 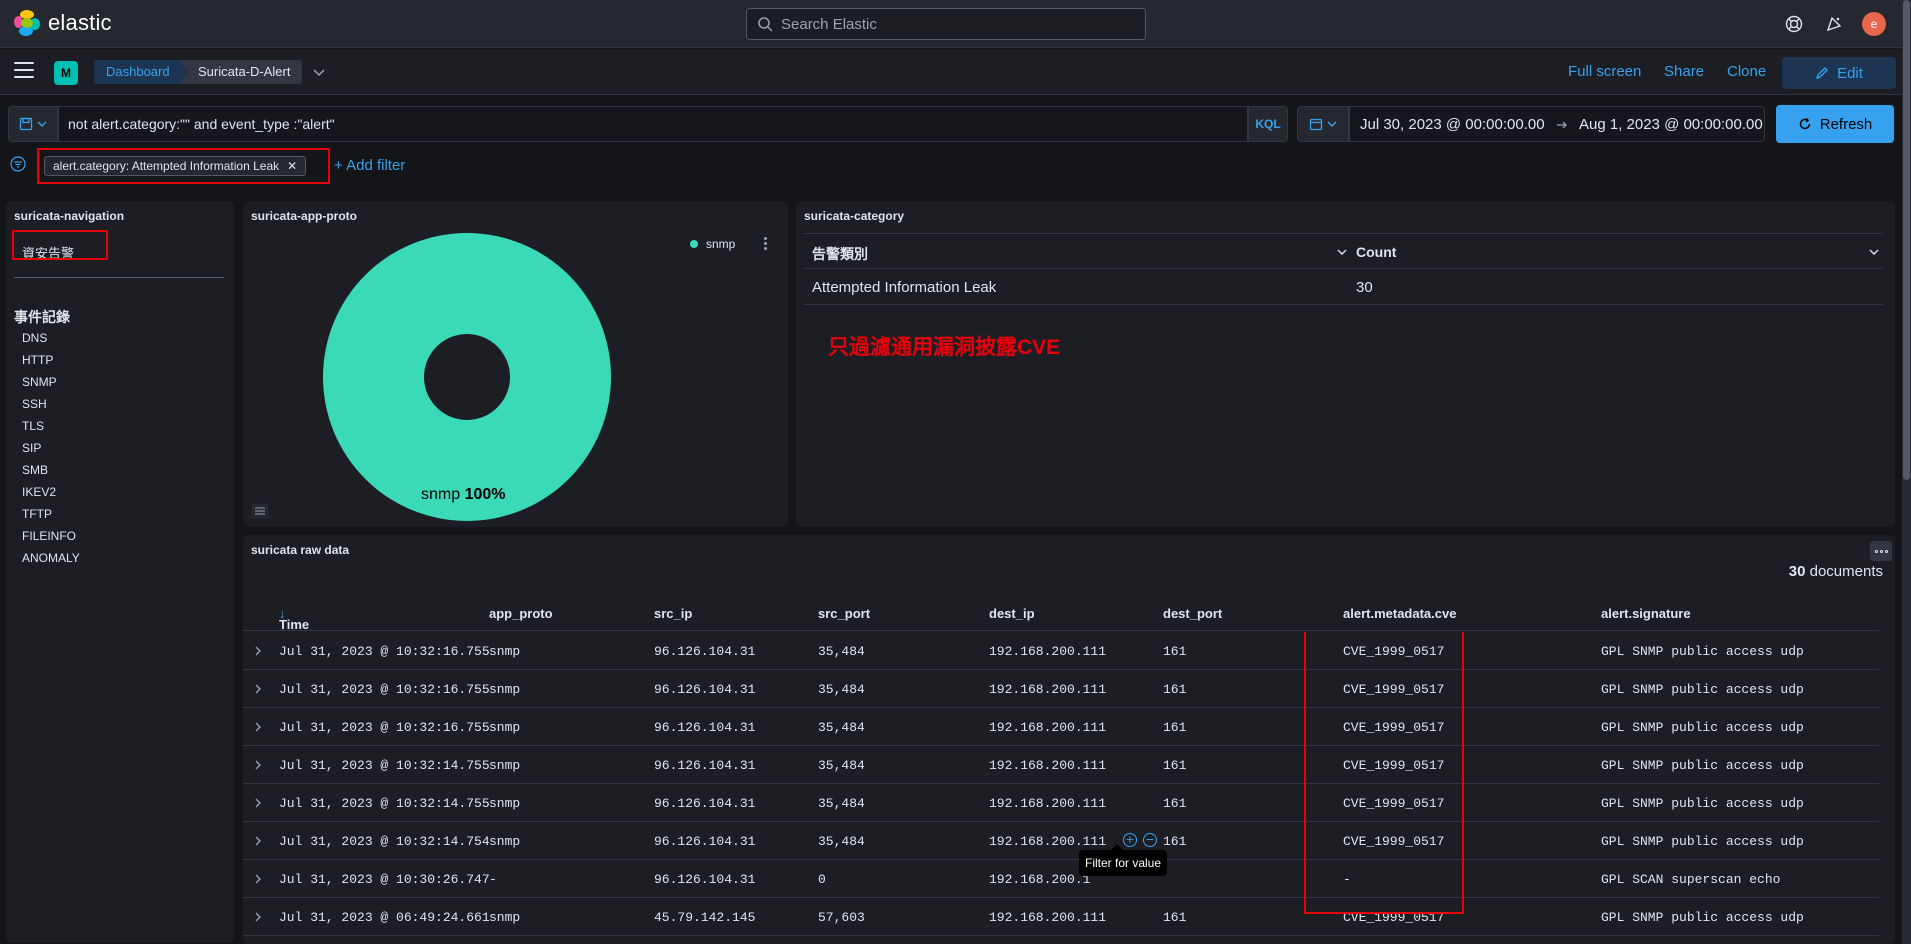 What do you see at coordinates (904, 287) in the screenshot?
I see `table-cell: Attempted Information Leak` at bounding box center [904, 287].